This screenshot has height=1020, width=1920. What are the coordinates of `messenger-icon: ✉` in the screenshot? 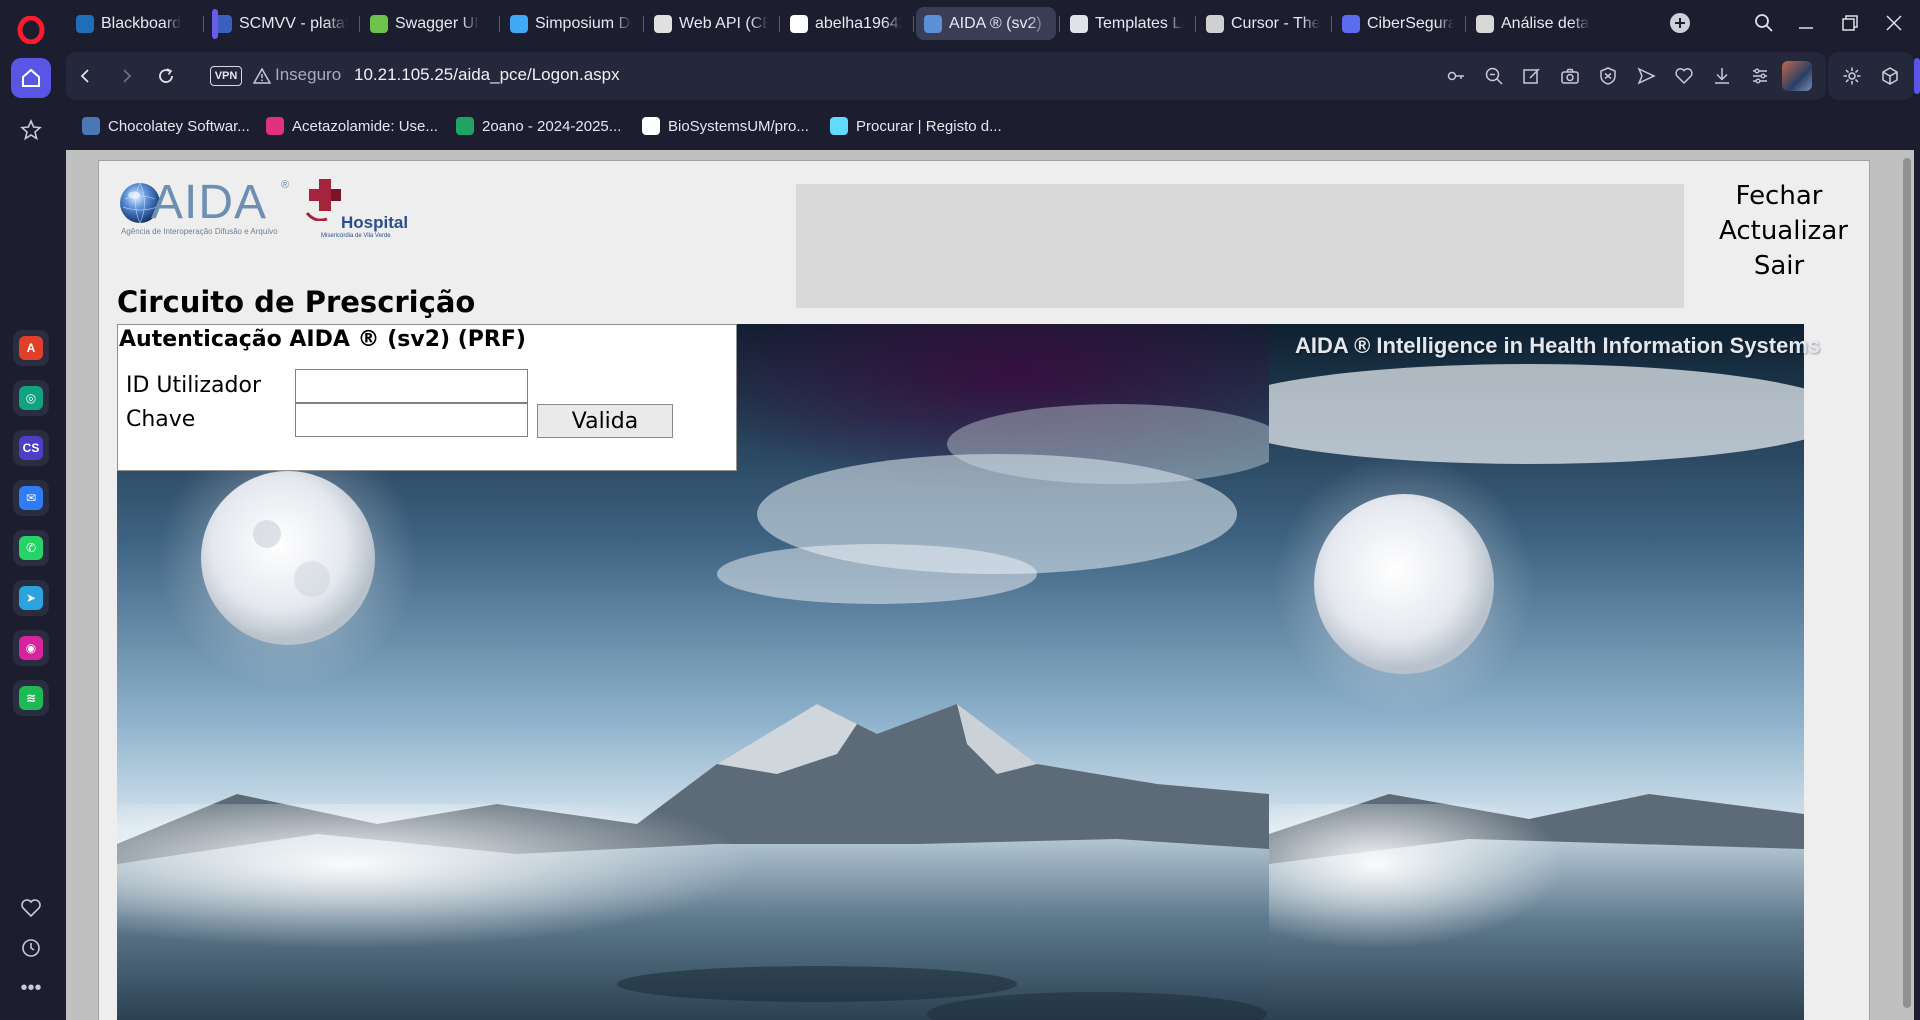 It's located at (31, 498).